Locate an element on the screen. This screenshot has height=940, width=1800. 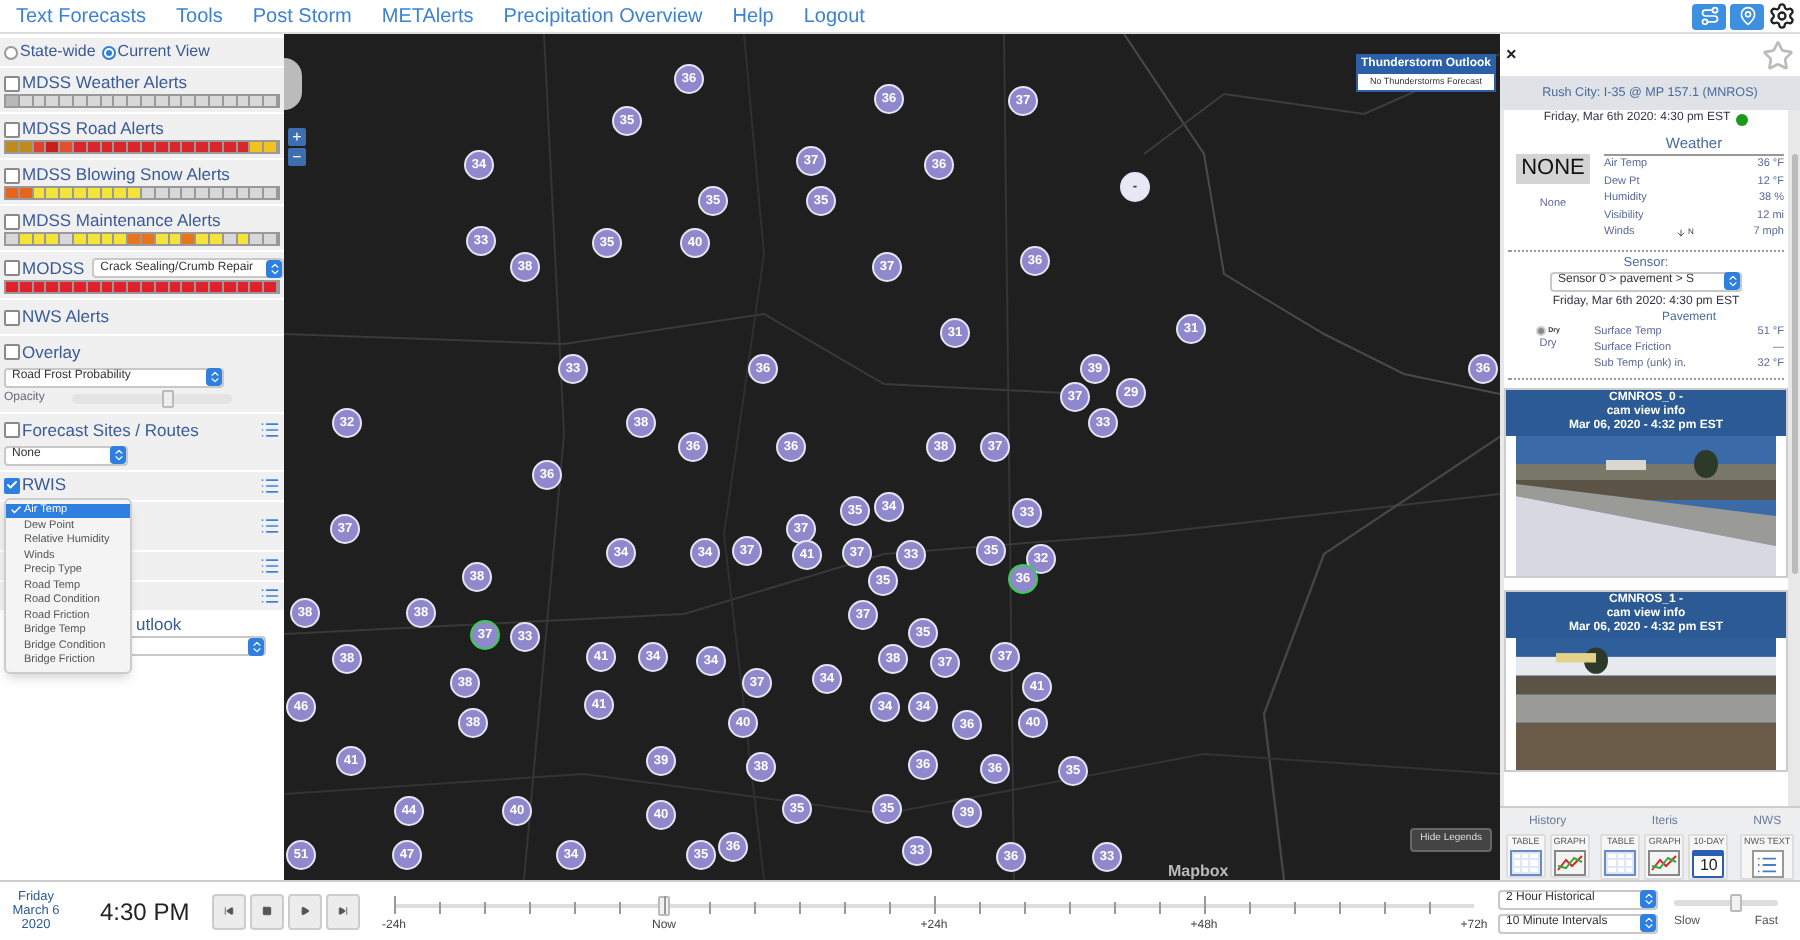
alert-level-box: NONE is located at coordinates (1553, 169).